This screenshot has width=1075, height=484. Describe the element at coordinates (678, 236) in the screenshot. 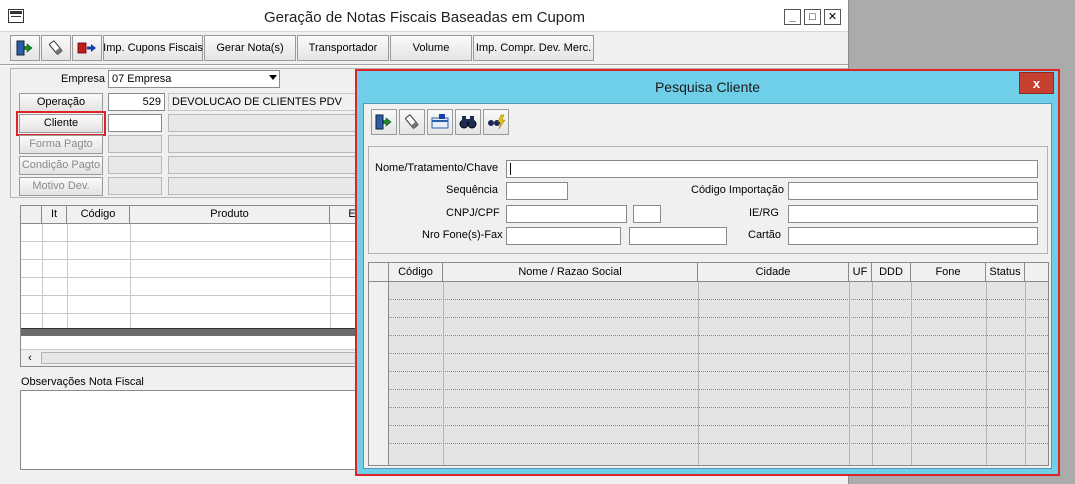

I see `fax-input` at that location.